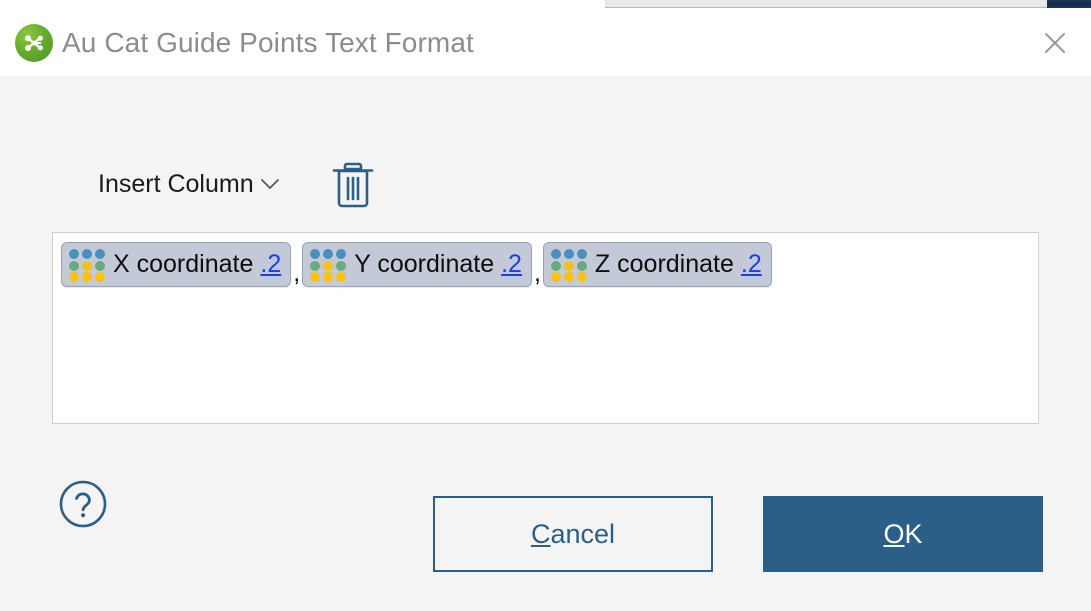 The image size is (1091, 611). I want to click on close-button, so click(1055, 43).